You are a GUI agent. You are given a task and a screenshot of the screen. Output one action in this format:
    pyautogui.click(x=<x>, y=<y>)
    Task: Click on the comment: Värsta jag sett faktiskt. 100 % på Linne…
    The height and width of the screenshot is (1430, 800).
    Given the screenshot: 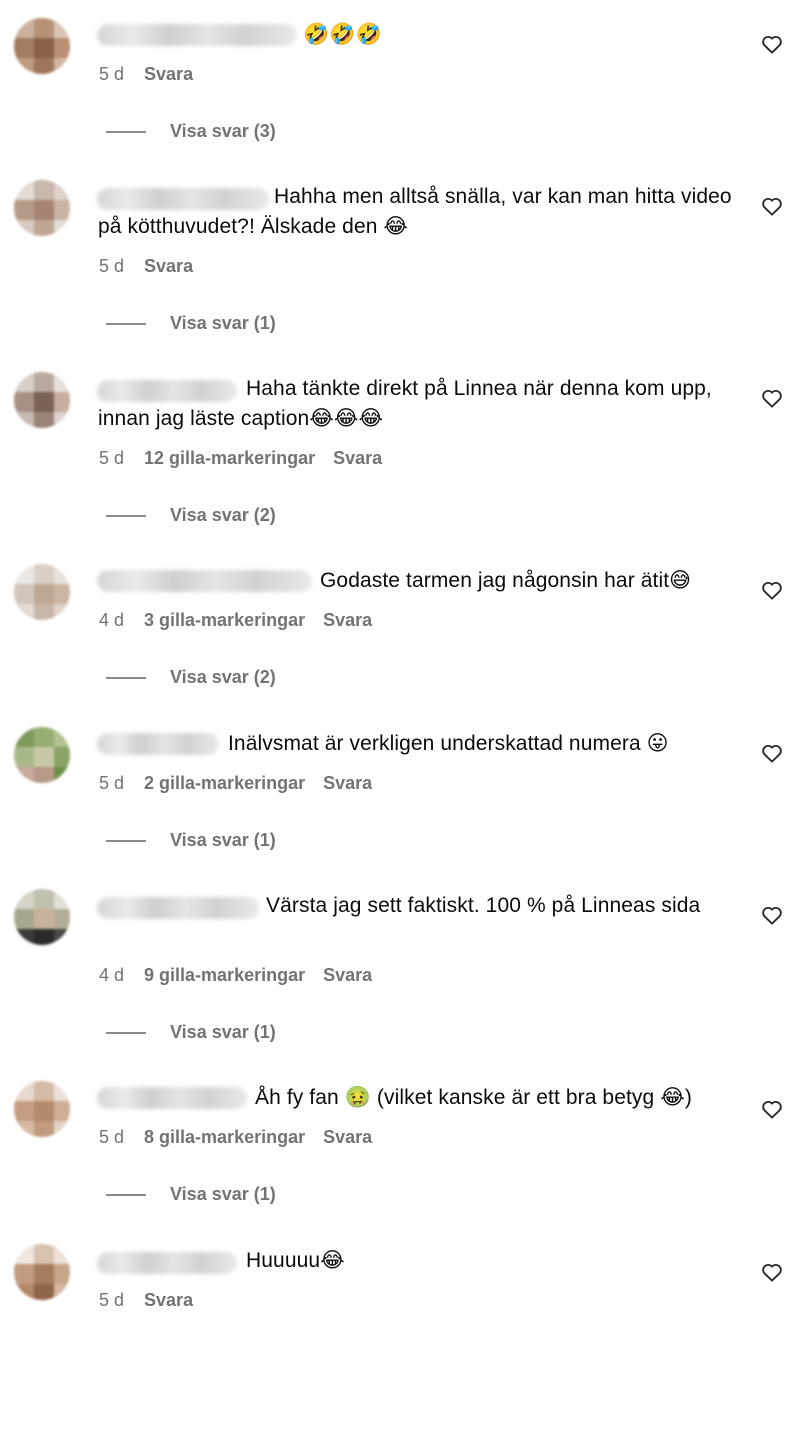 What is the action you would take?
    pyautogui.click(x=400, y=980)
    